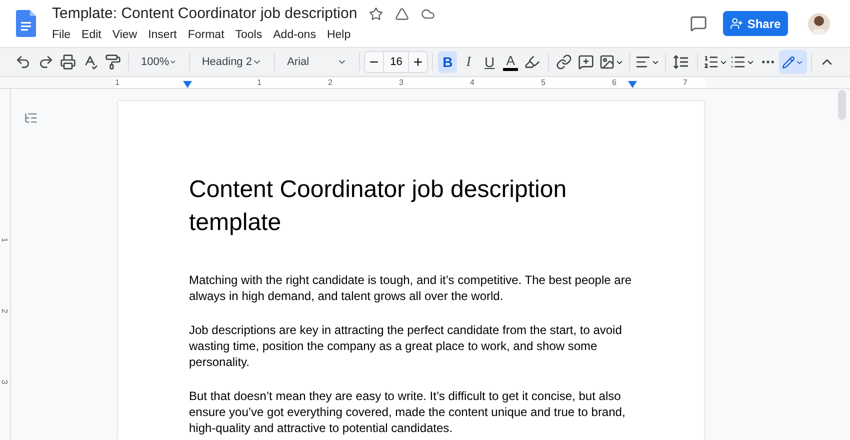  What do you see at coordinates (472, 83) in the screenshot?
I see `ruler-number: 4` at bounding box center [472, 83].